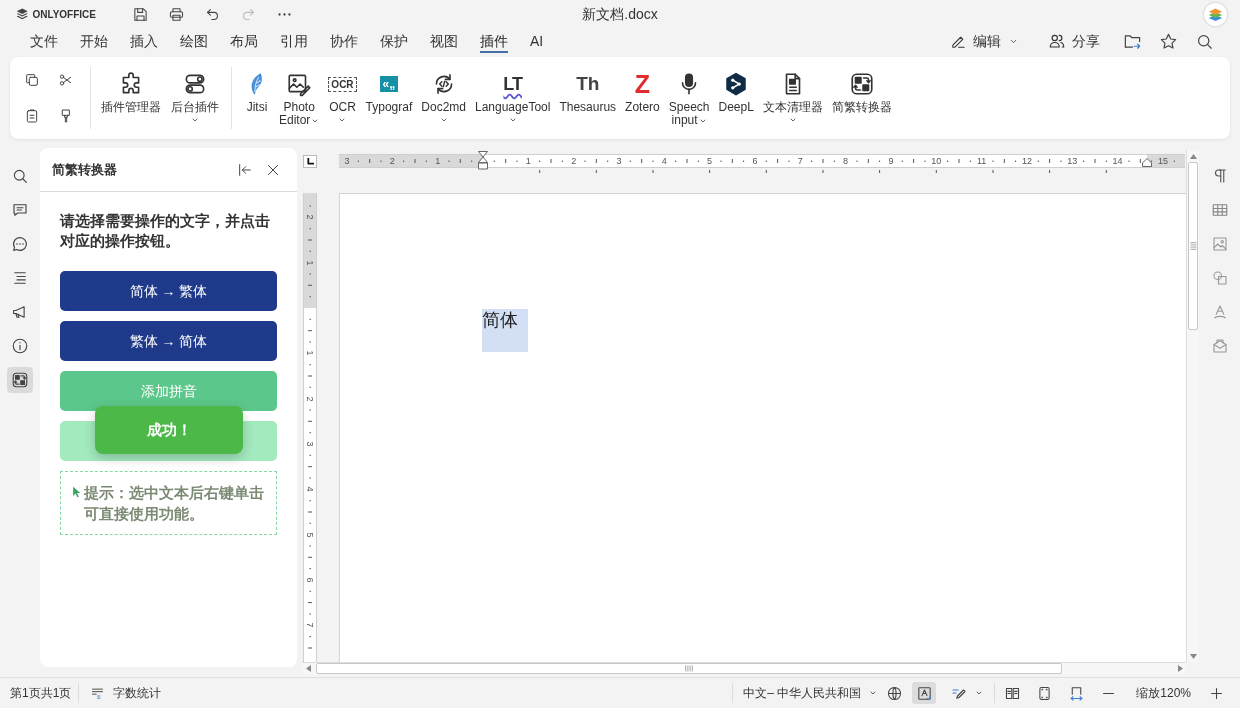 The width and height of the screenshot is (1240, 708). I want to click on plugin-button: 插件管理器, so click(131, 92).